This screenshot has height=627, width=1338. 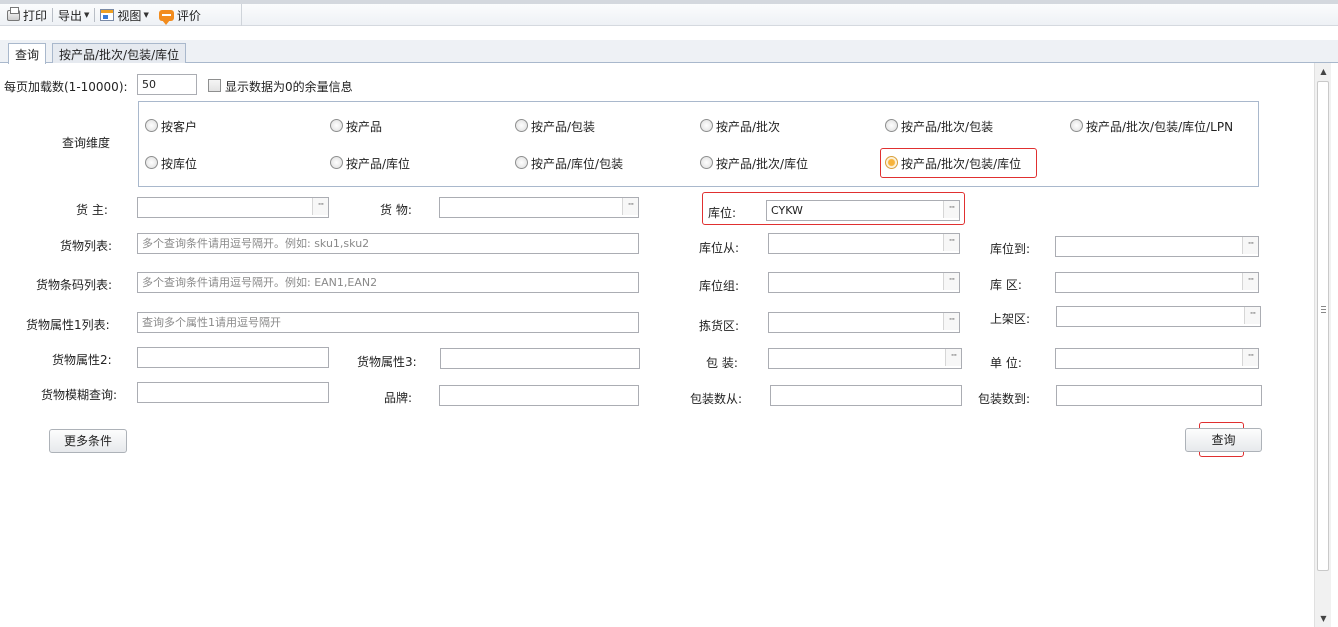 I want to click on print-button: 打印, so click(x=27, y=15).